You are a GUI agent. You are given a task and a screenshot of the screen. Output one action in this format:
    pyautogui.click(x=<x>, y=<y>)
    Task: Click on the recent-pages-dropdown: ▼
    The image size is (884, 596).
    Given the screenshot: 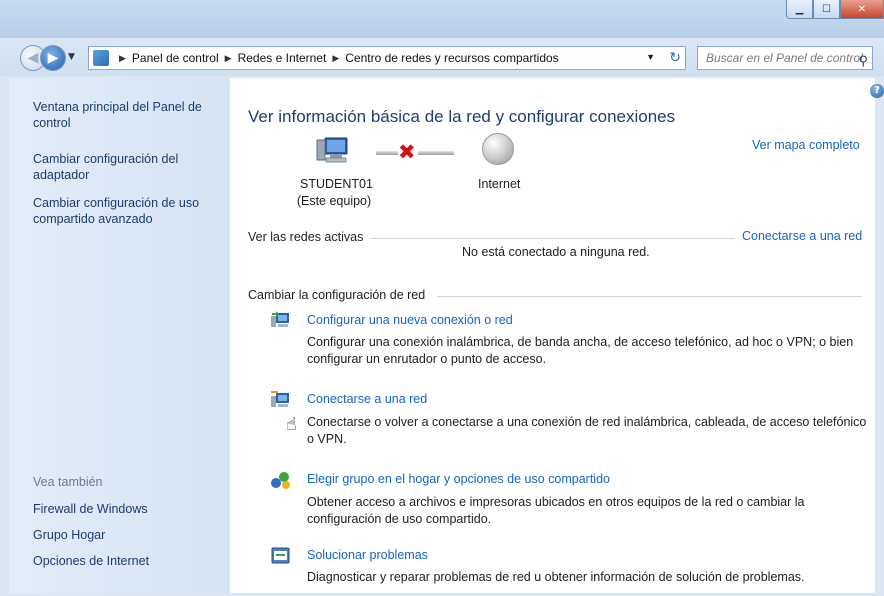 What is the action you would take?
    pyautogui.click(x=71, y=57)
    